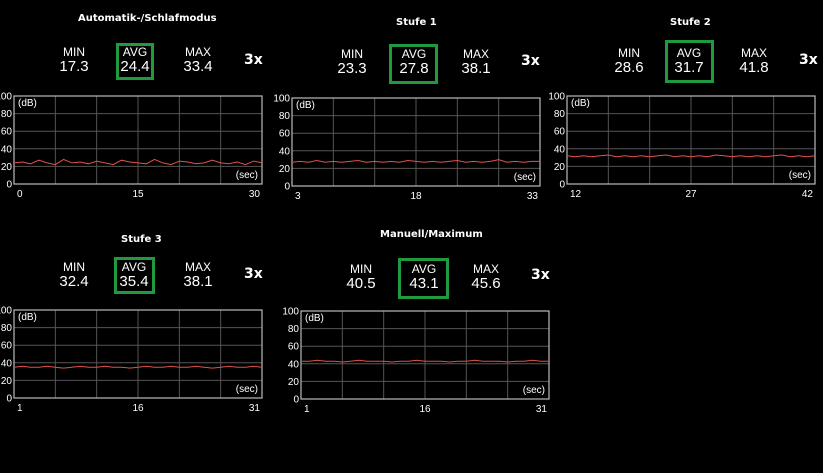 Image resolution: width=823 pixels, height=473 pixels. I want to click on avg-stat: AVG 31.7, so click(689, 61).